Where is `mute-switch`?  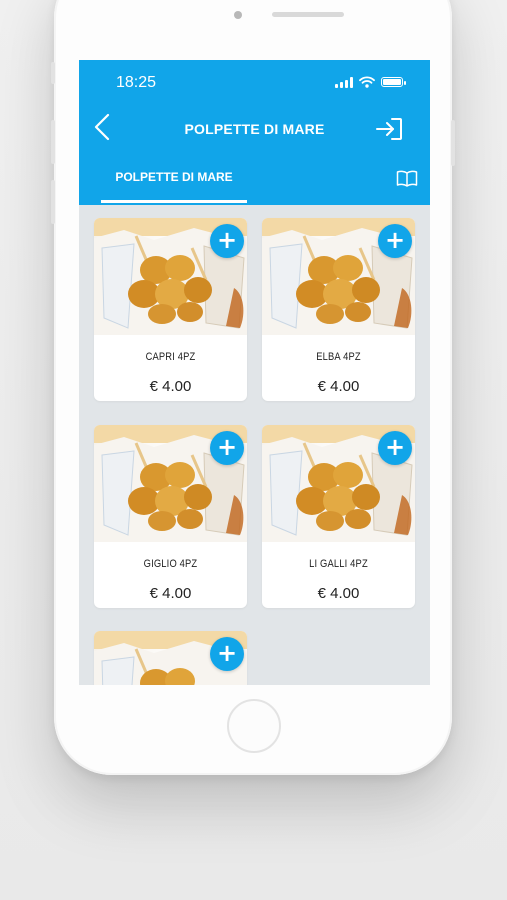
mute-switch is located at coordinates (53, 73).